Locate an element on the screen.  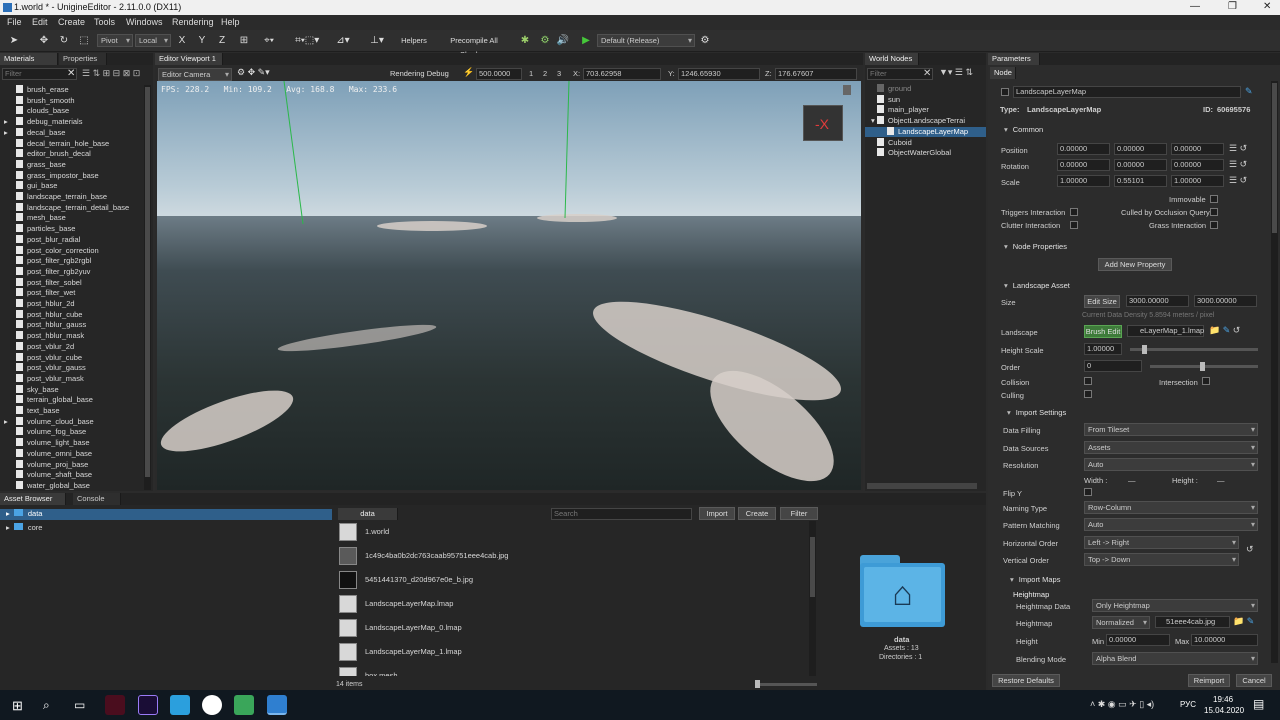
edit-name-icon: ✎ is located at coordinates (1249, 91).